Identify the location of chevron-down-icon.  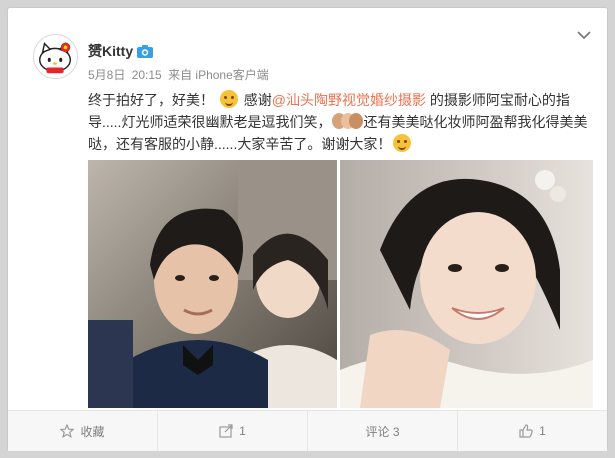
(584, 35).